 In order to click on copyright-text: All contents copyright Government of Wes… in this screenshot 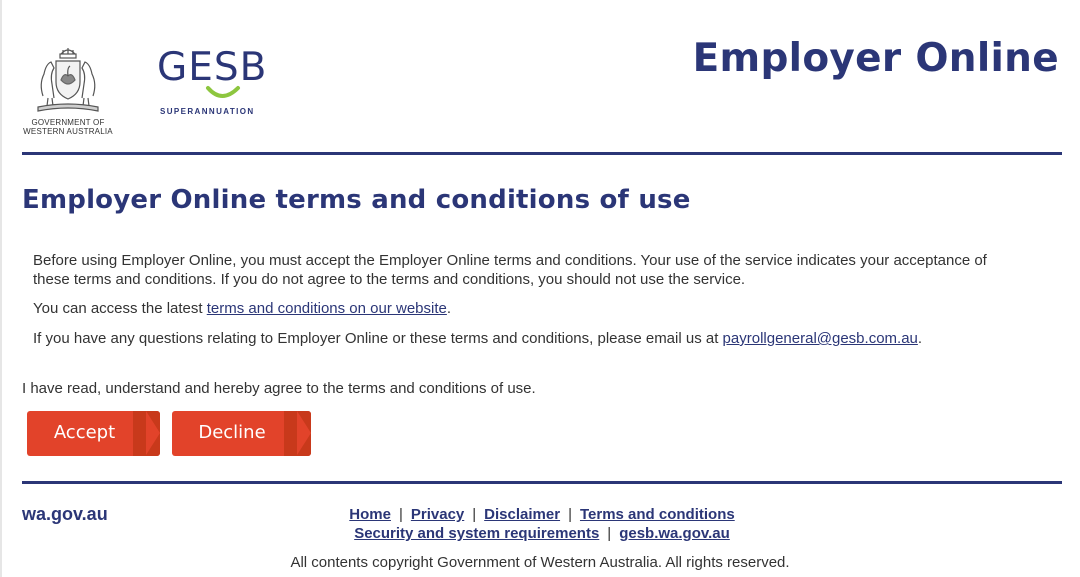, I will do `click(540, 562)`.